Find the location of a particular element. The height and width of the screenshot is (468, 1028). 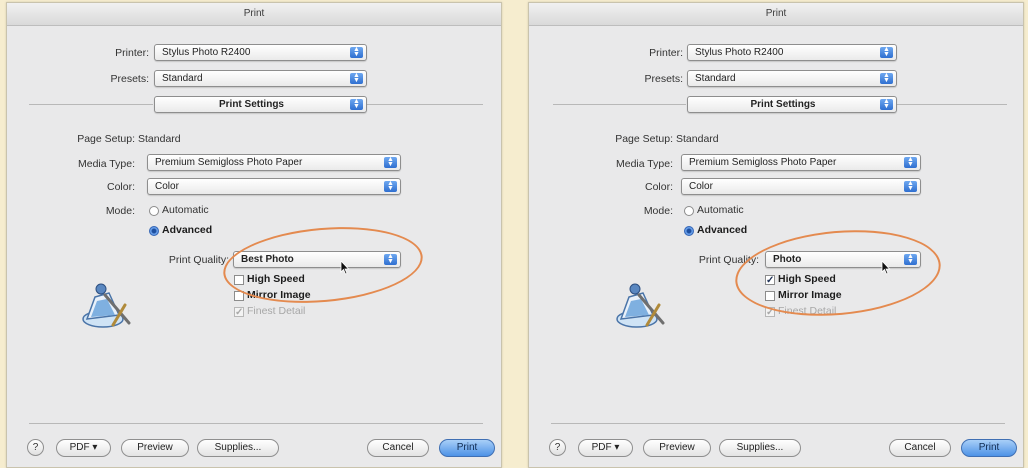

finest-detail-checkbox: ✓ is located at coordinates (239, 312).